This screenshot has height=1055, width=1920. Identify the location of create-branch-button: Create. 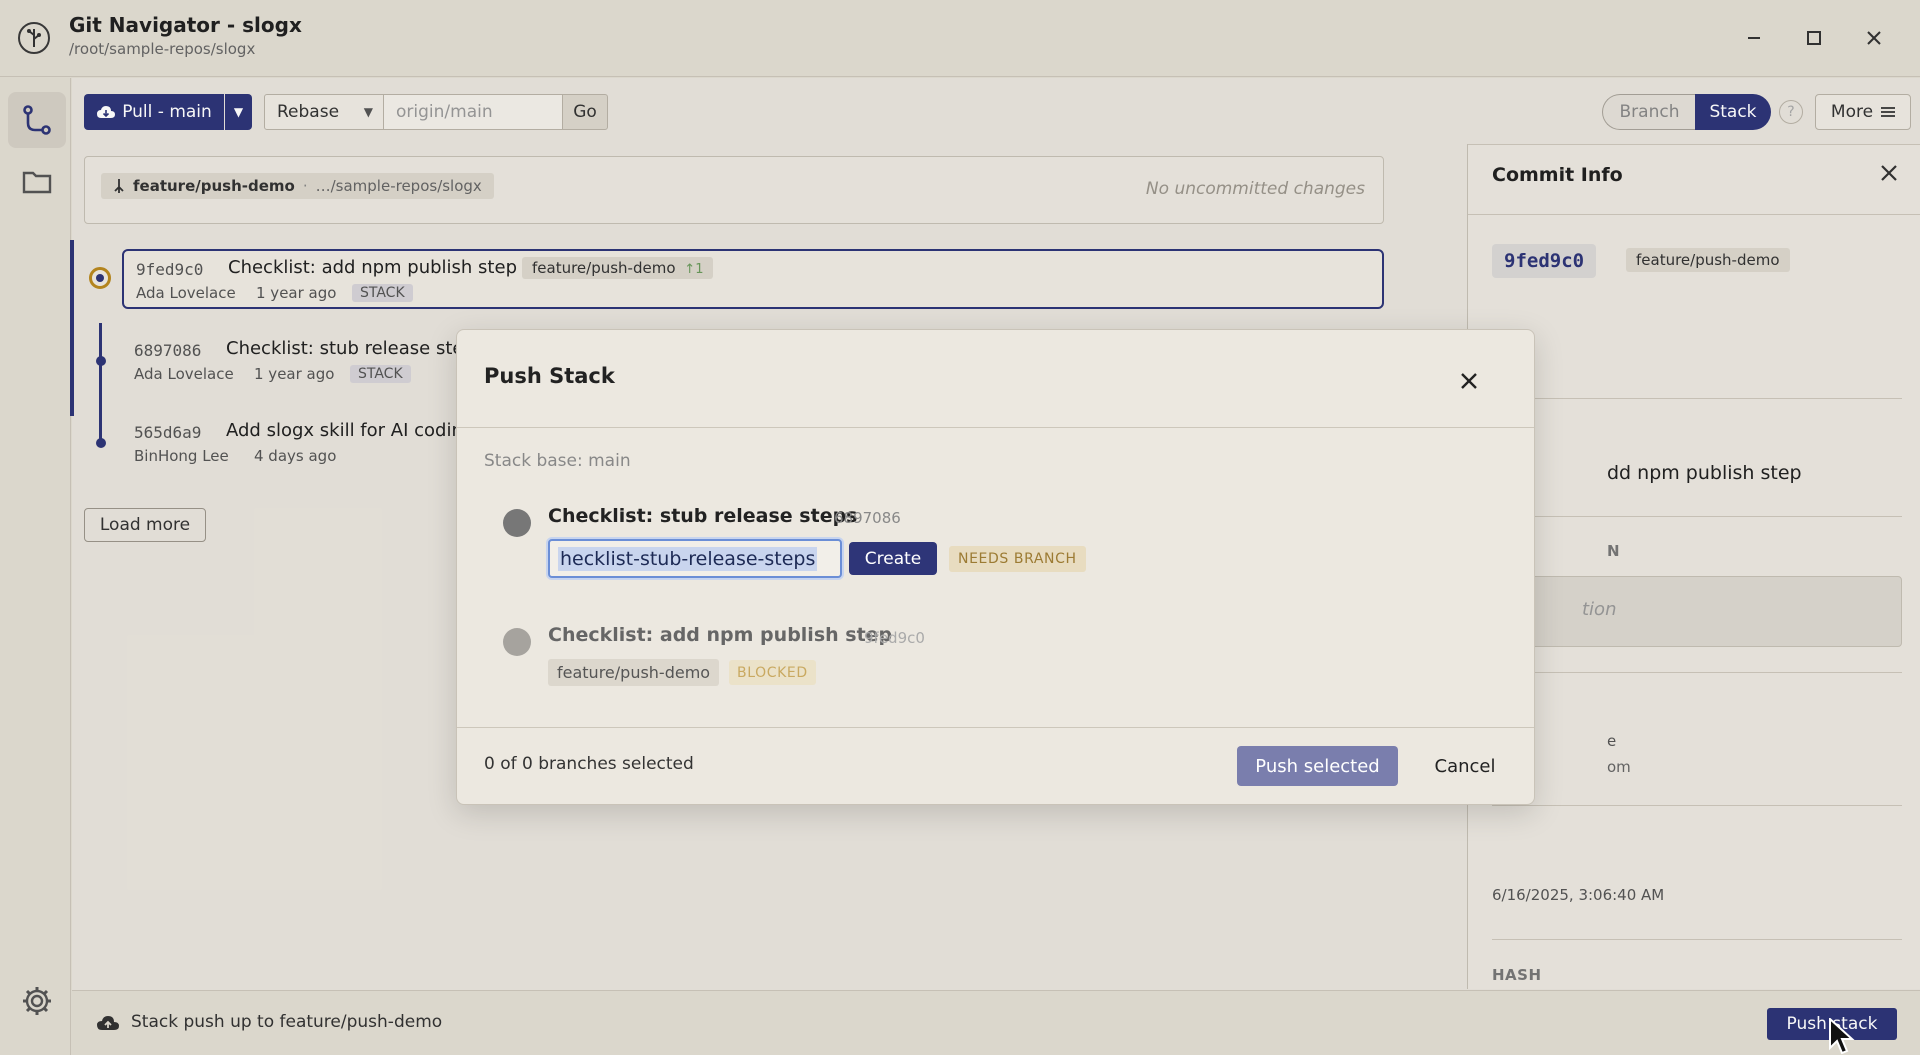
(893, 558).